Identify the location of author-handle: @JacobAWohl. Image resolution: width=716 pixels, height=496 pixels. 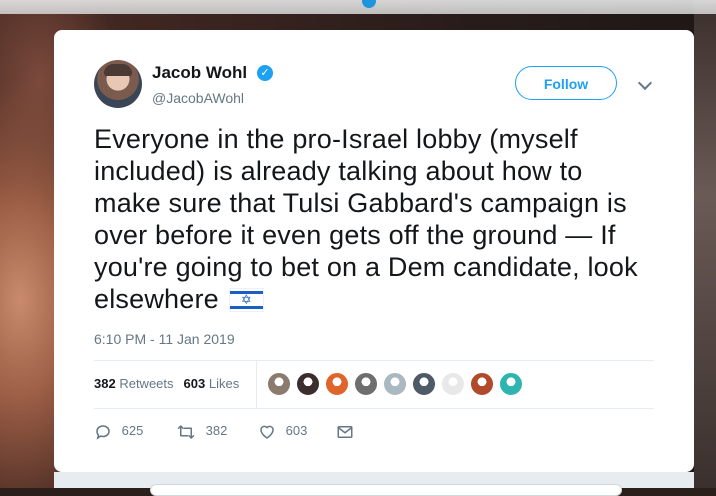
(198, 98).